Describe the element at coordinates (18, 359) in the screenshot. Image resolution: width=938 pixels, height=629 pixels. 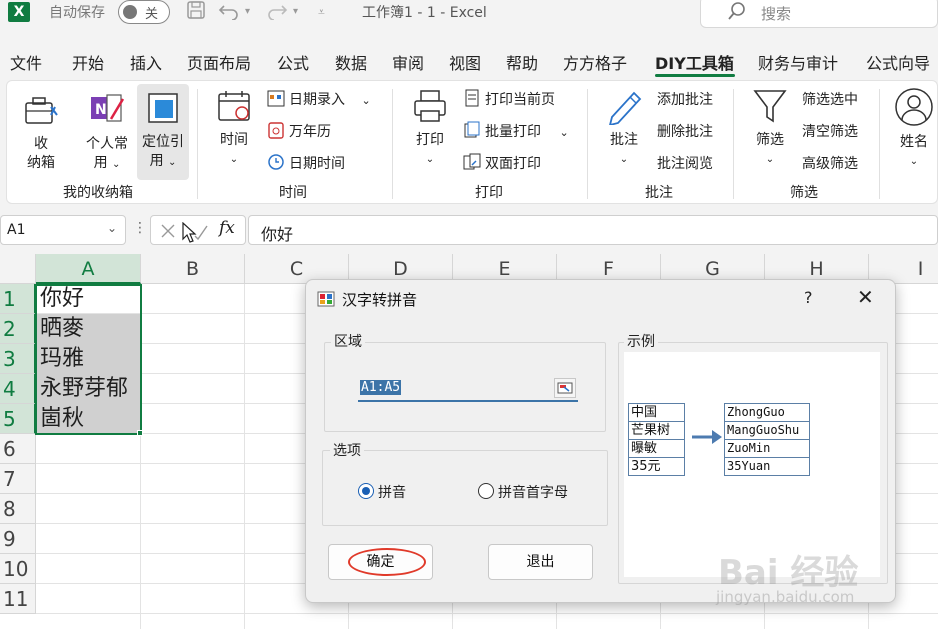
I see `row-header-3: 3` at that location.